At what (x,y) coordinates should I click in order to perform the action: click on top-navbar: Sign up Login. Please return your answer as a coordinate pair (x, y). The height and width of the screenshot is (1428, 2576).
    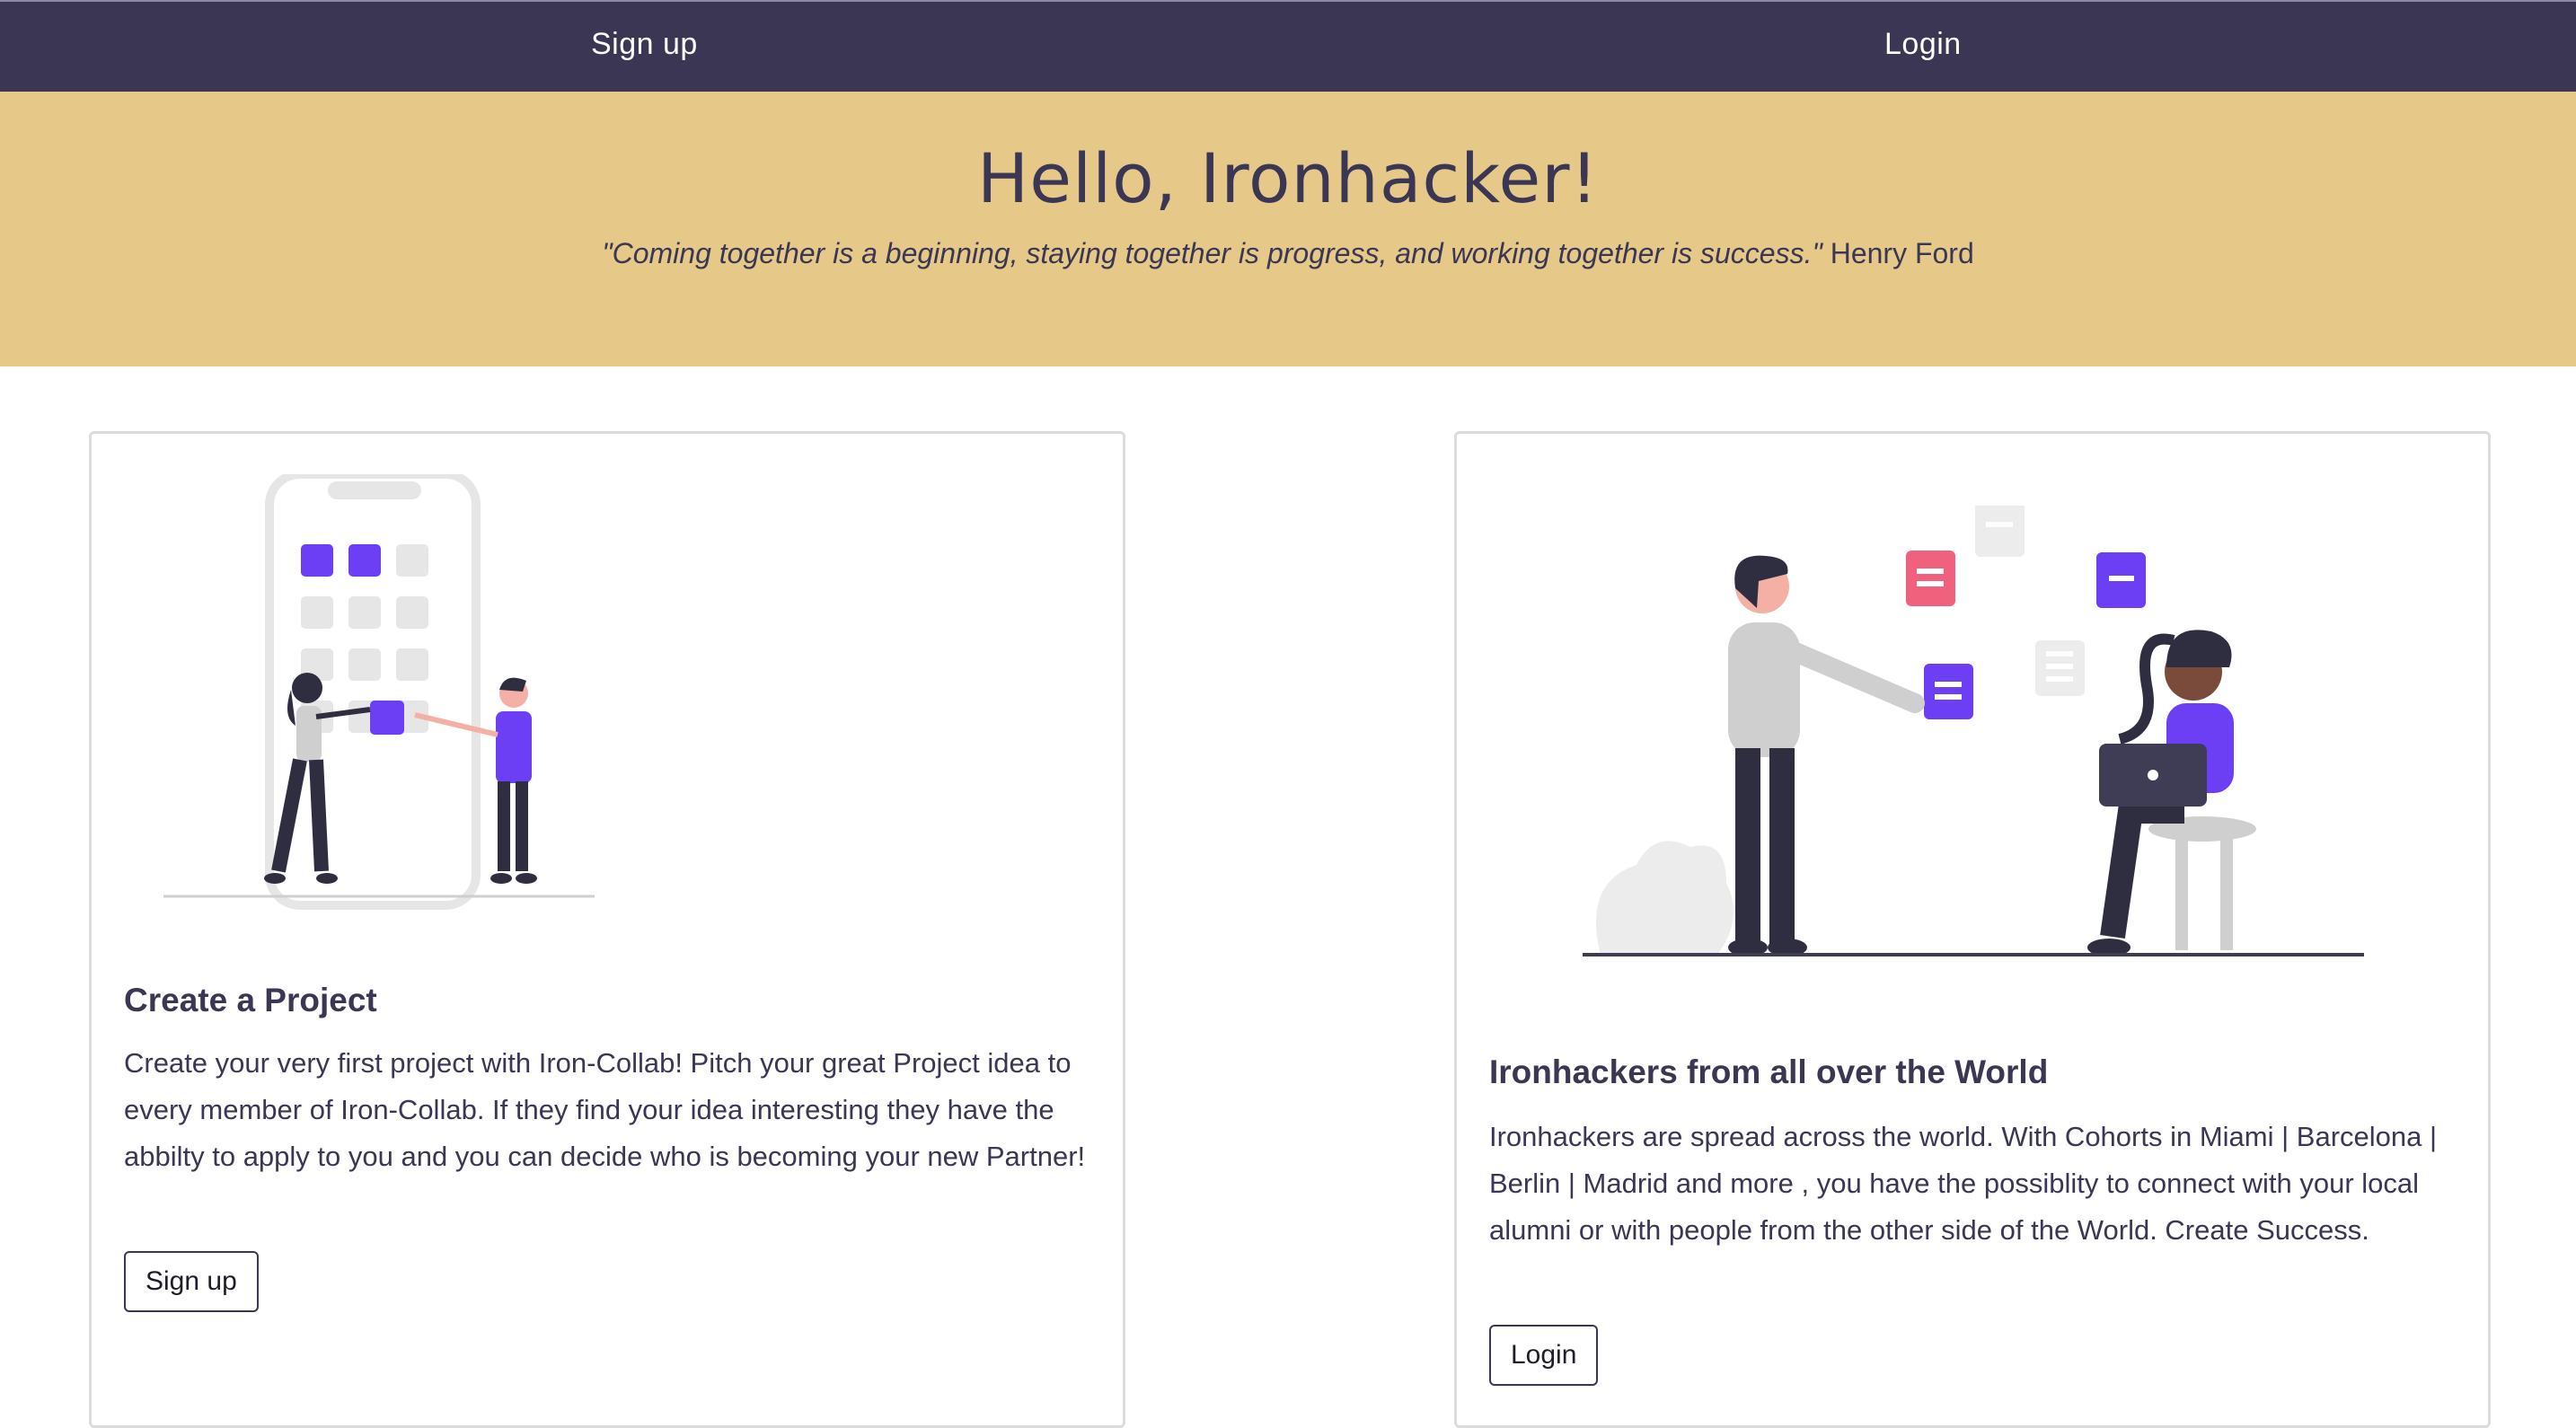
    Looking at the image, I should click on (1288, 46).